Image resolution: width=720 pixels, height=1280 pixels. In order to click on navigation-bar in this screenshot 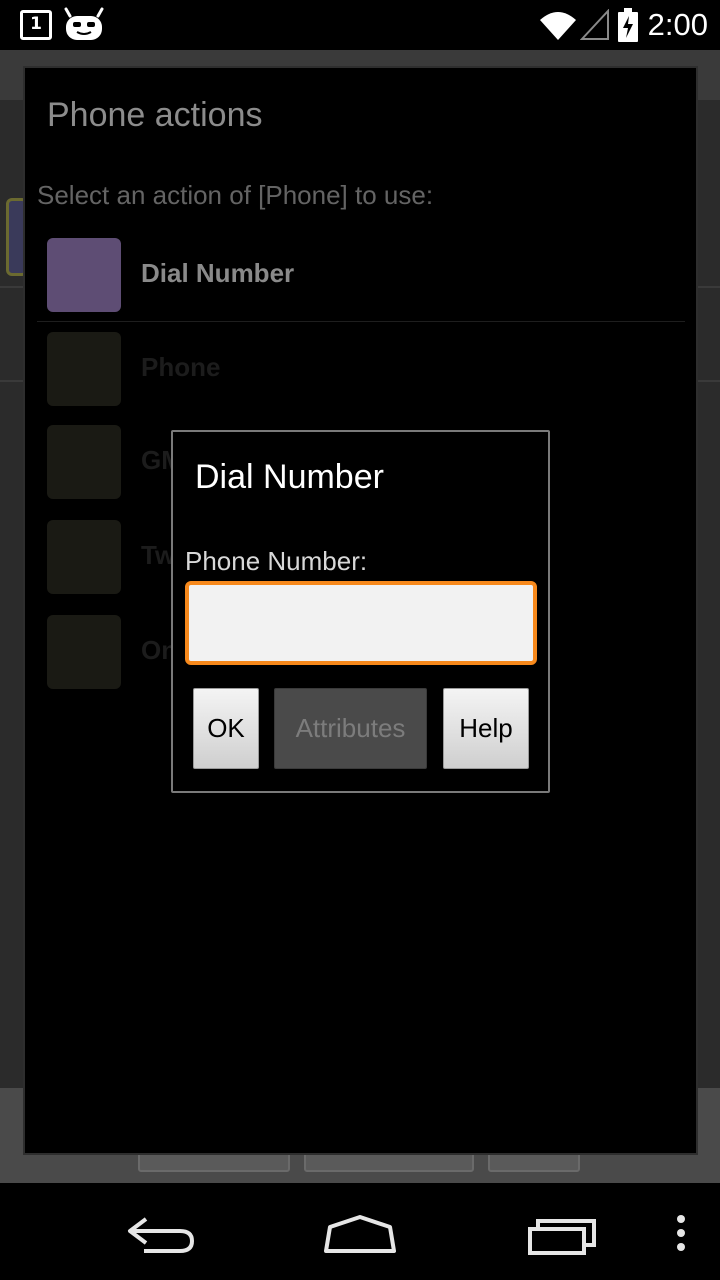, I will do `click(360, 1231)`.